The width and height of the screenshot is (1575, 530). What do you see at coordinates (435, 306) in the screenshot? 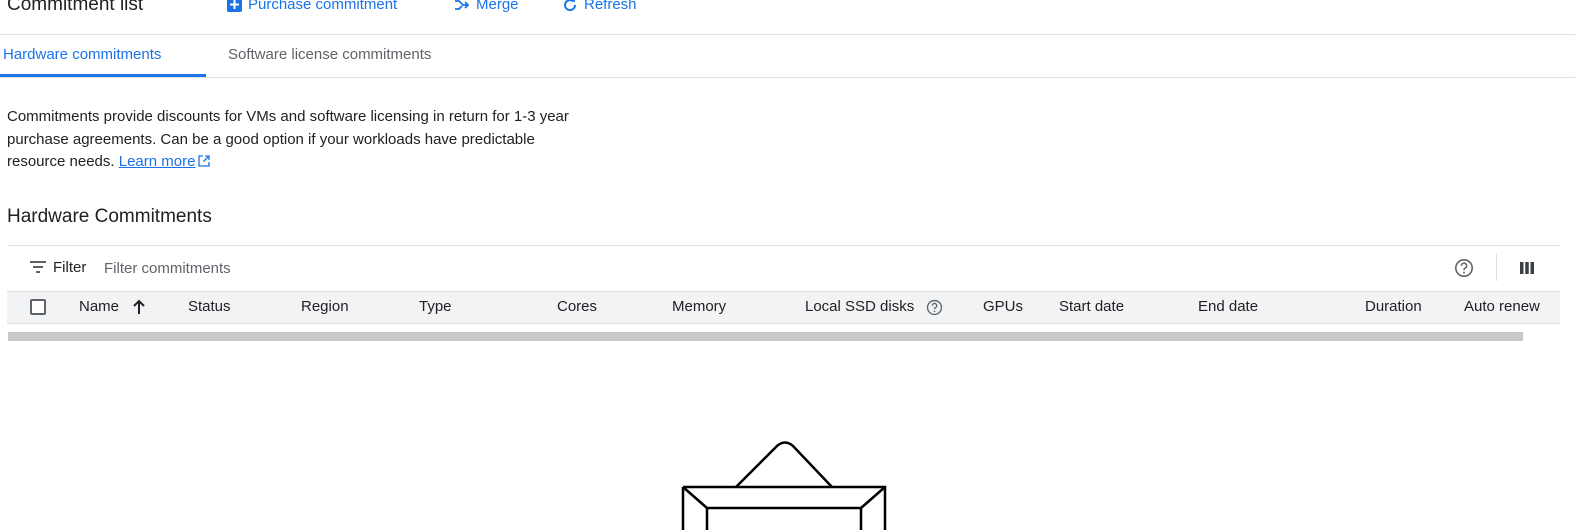
I see `column-header-type: Type` at bounding box center [435, 306].